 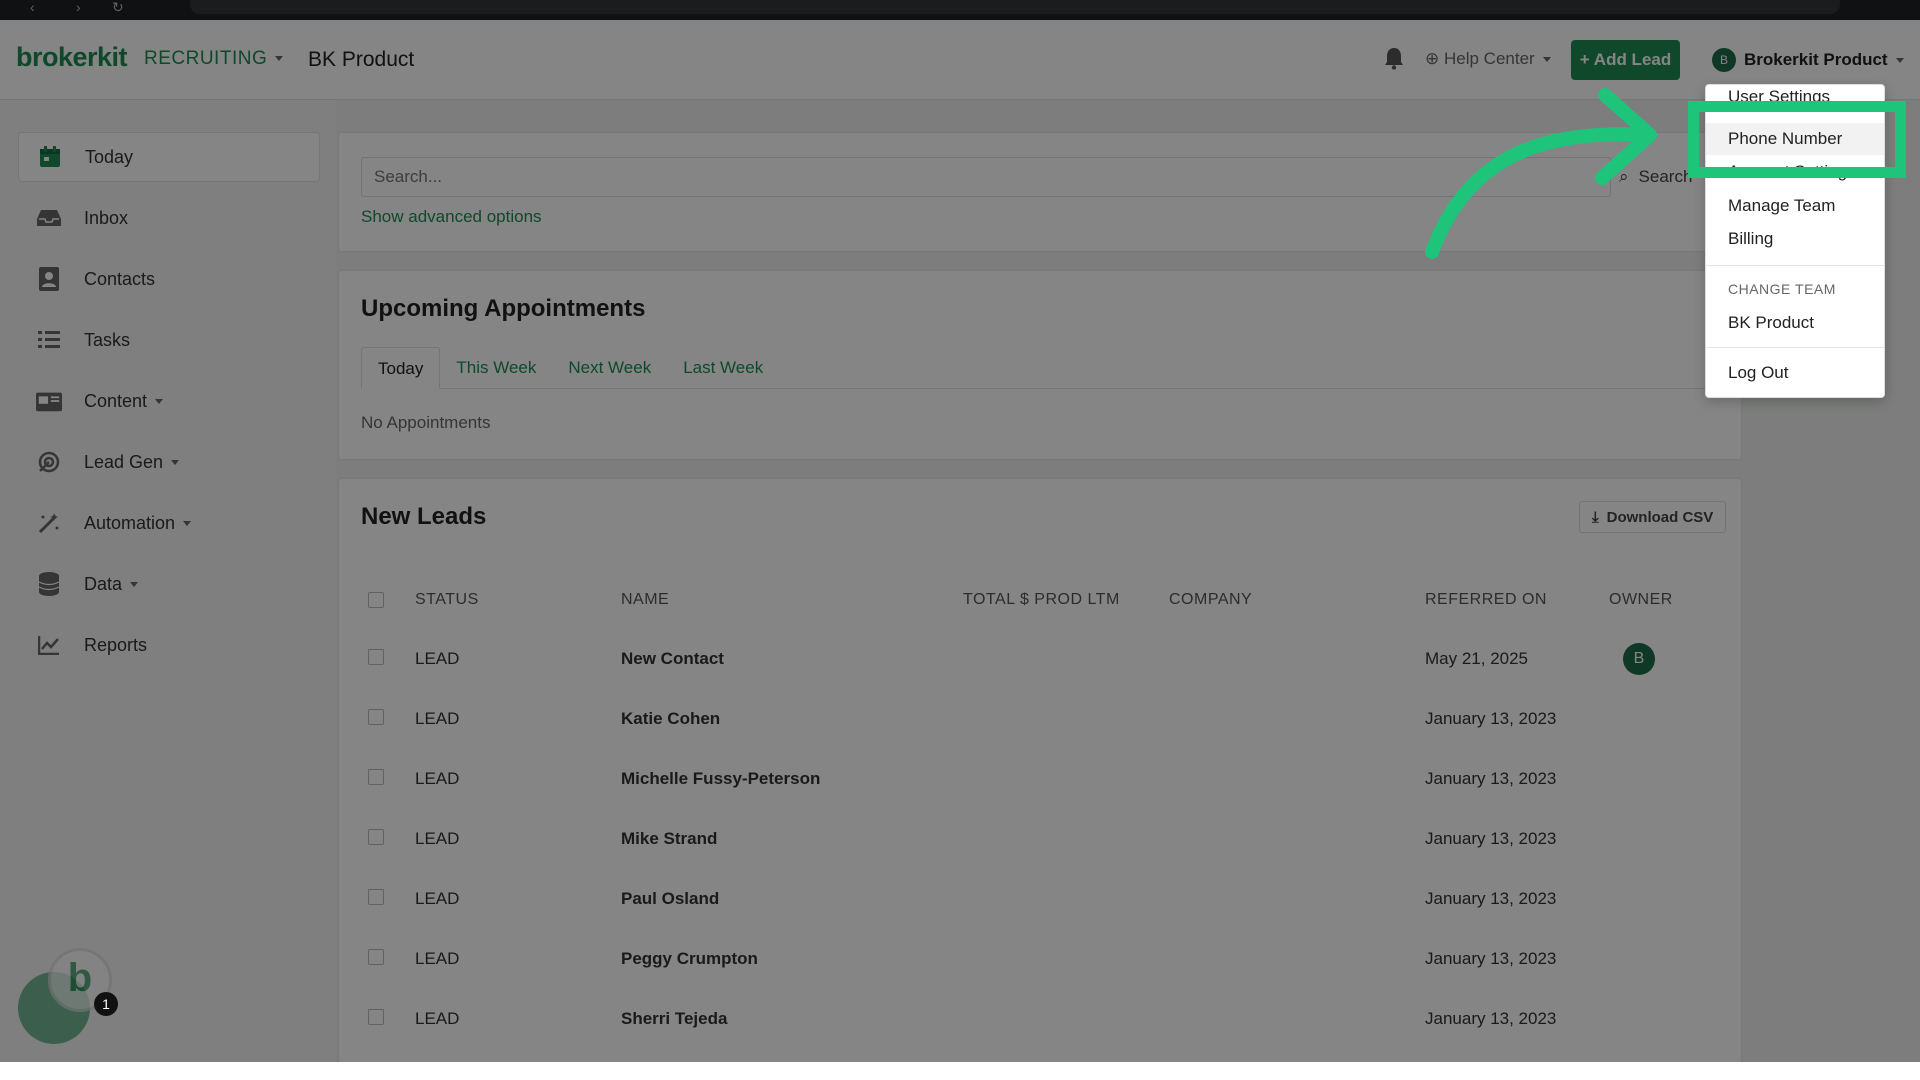 What do you see at coordinates (1782, 289) in the screenshot?
I see `change-team-header: CHANGE TEAM` at bounding box center [1782, 289].